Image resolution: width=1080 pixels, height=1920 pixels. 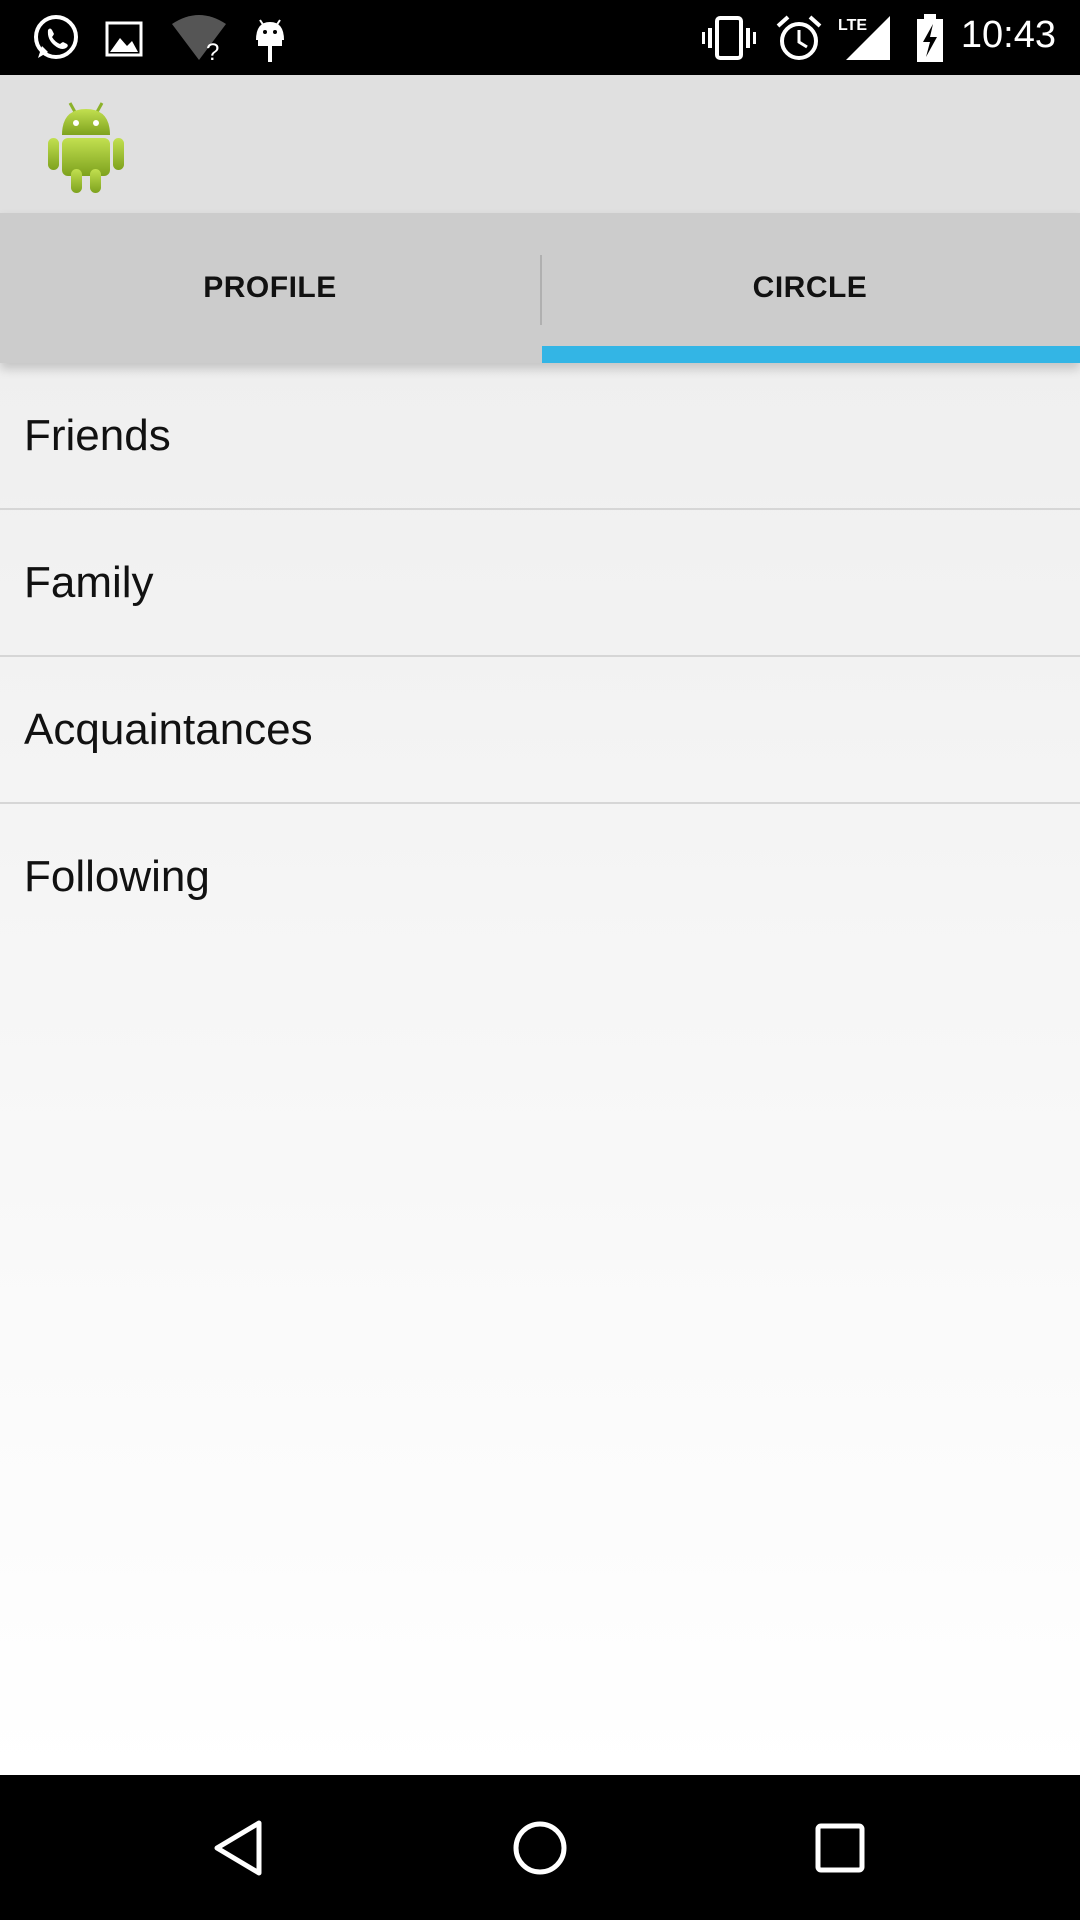 I want to click on tab-bar: PROFILE CIRCLE, so click(x=540, y=288).